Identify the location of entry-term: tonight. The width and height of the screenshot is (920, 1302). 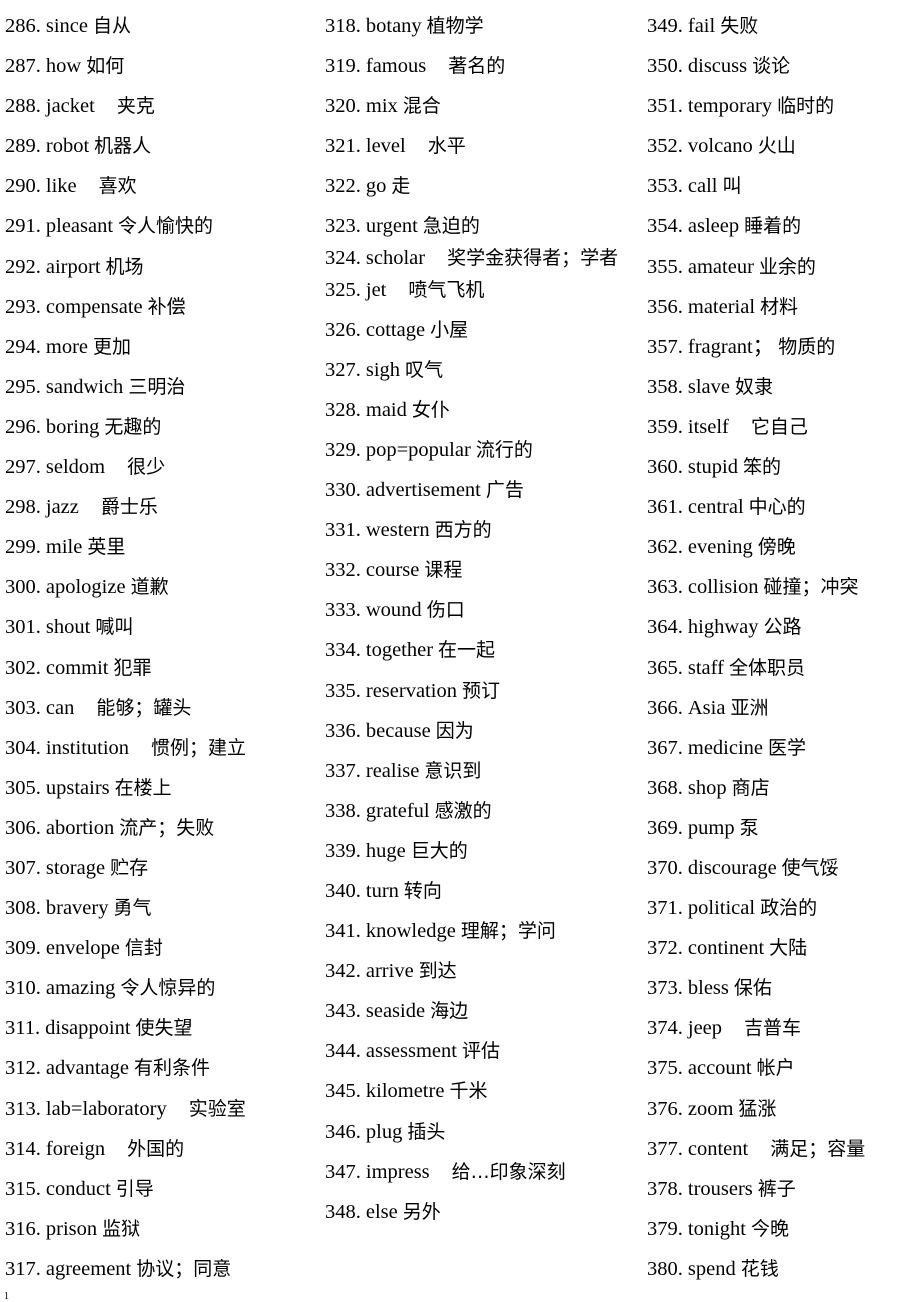
(716, 1228).